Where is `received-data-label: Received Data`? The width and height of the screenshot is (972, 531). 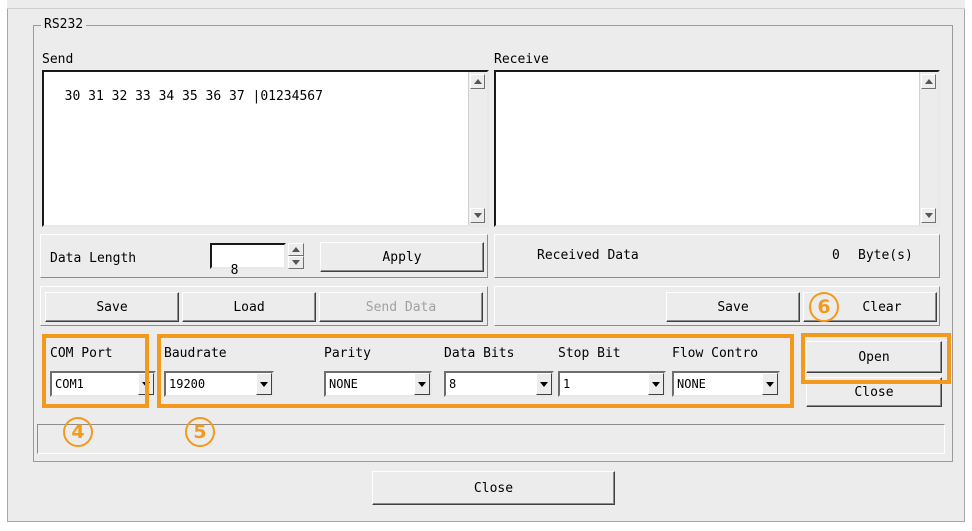
received-data-label: Received Data is located at coordinates (588, 255).